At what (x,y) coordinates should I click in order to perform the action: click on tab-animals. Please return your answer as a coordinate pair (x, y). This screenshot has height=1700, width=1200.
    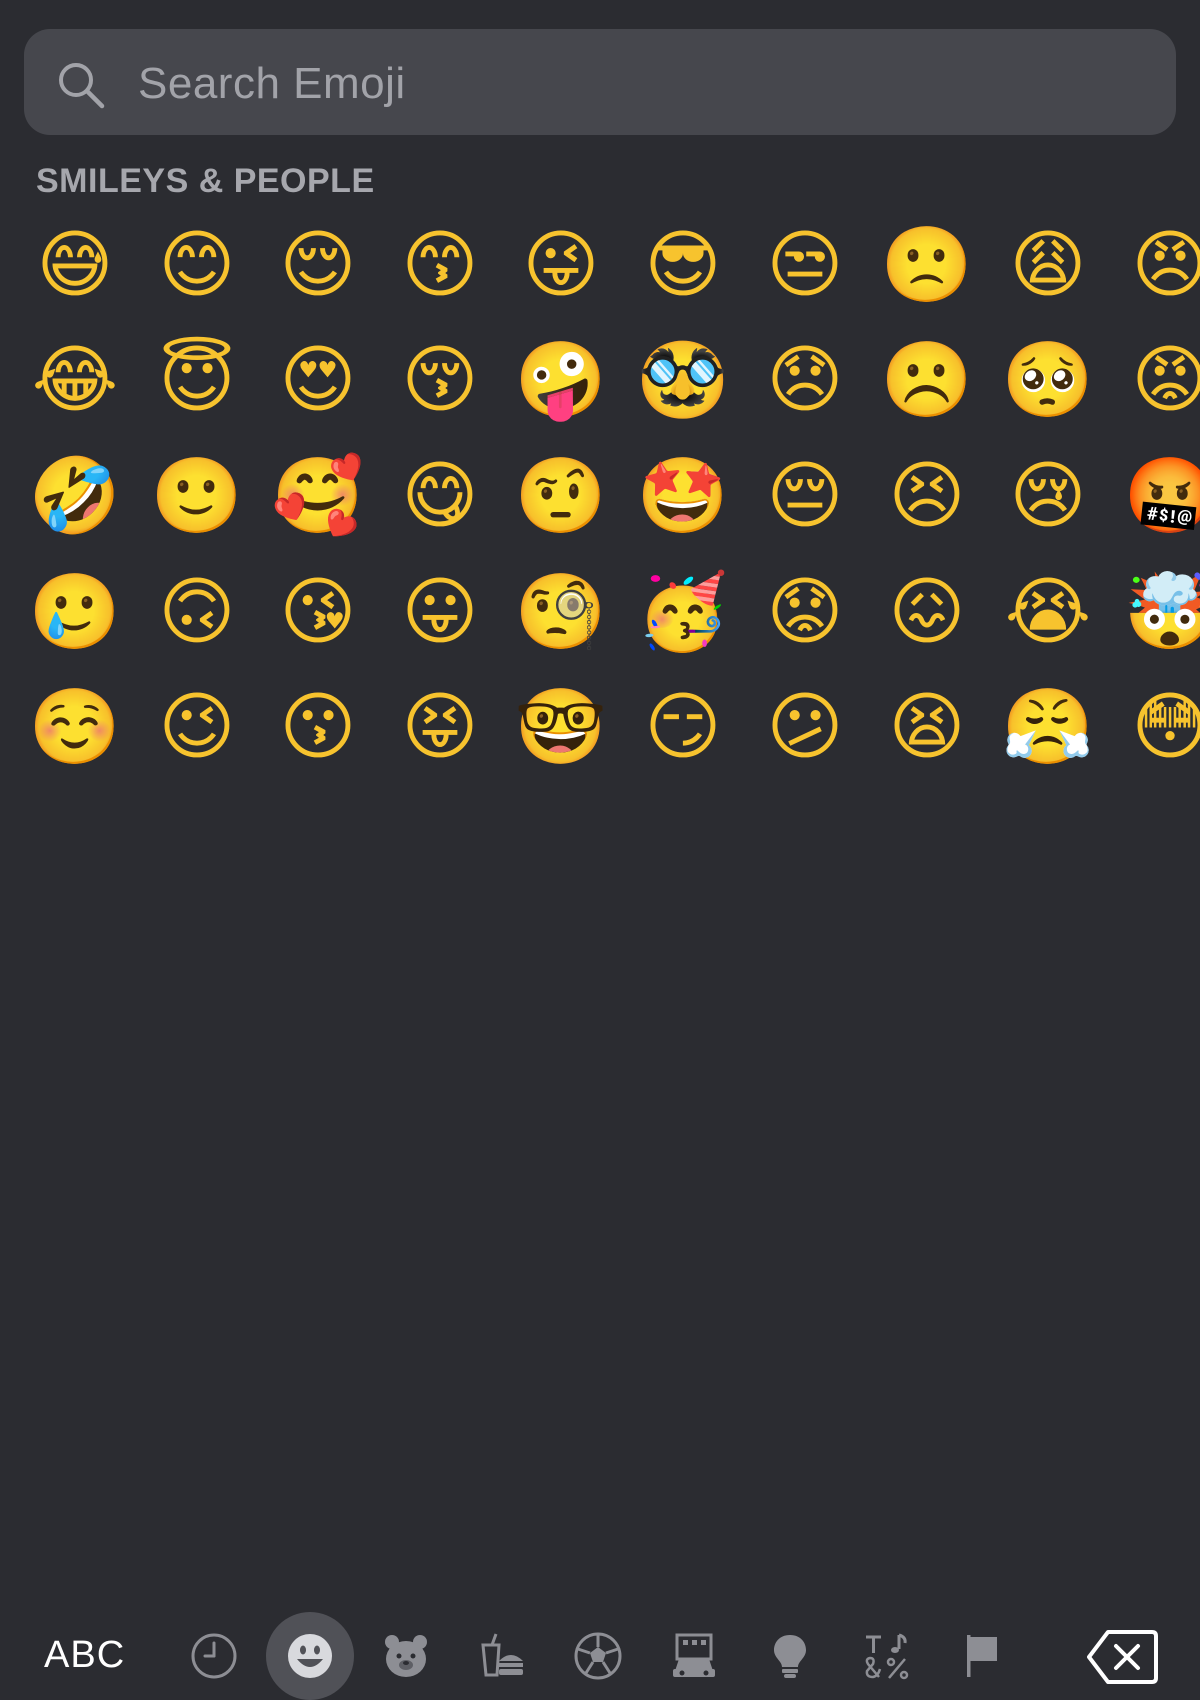
    Looking at the image, I should click on (406, 1656).